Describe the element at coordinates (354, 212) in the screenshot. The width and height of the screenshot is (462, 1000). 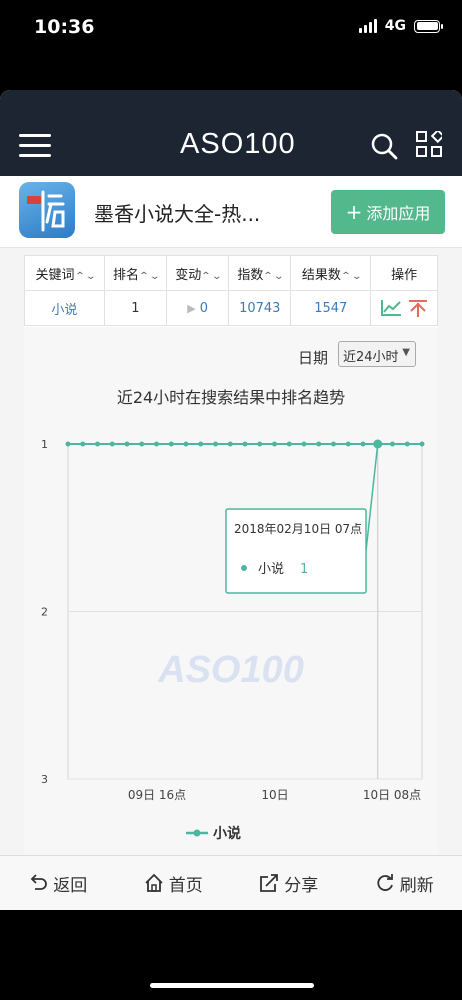
I see `plus-icon: +` at that location.